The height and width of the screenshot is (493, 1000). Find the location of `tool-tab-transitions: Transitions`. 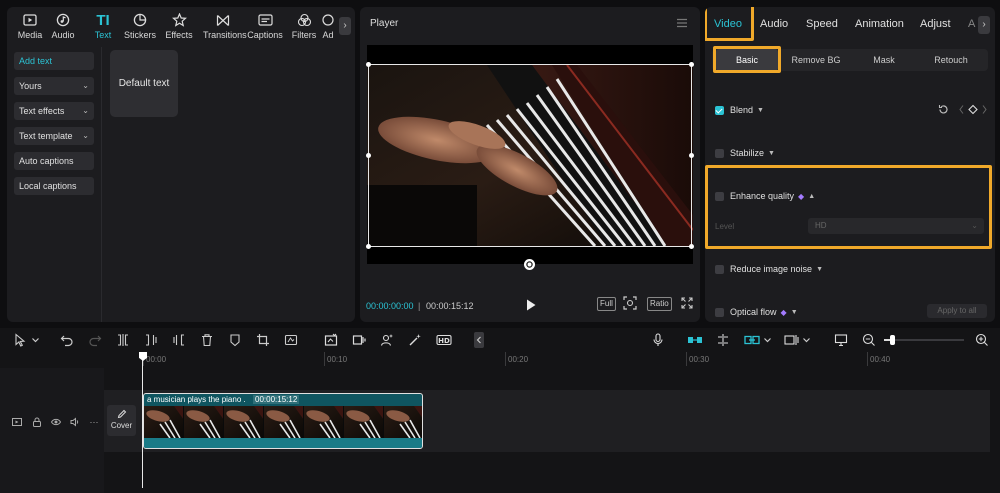

tool-tab-transitions: Transitions is located at coordinates (225, 28).